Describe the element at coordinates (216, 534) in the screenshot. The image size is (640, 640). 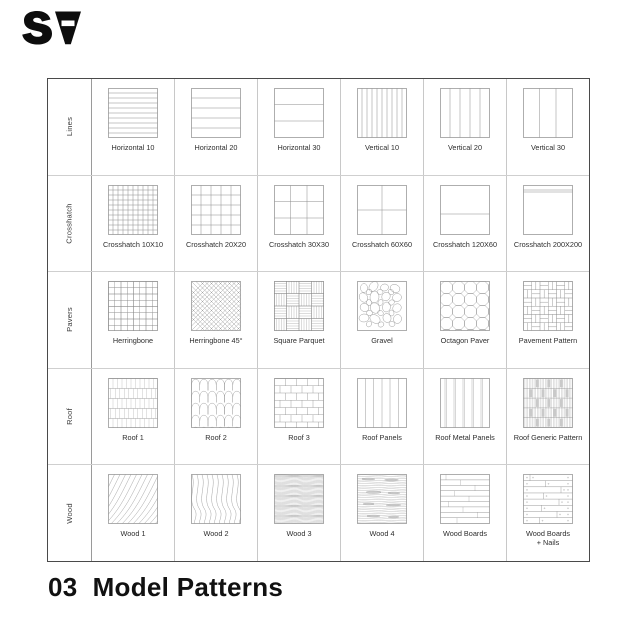
I see `pattern-caption: Wood 2` at that location.